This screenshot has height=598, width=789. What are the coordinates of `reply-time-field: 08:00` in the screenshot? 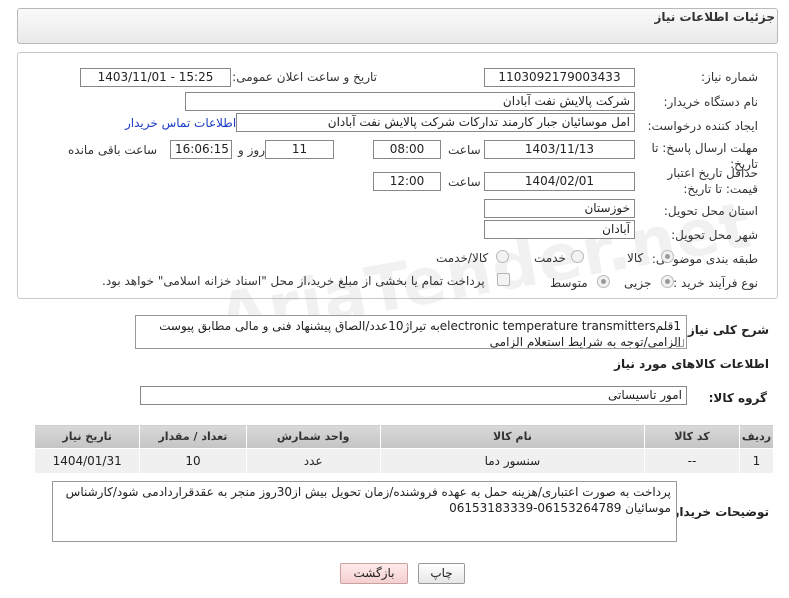 It's located at (407, 149).